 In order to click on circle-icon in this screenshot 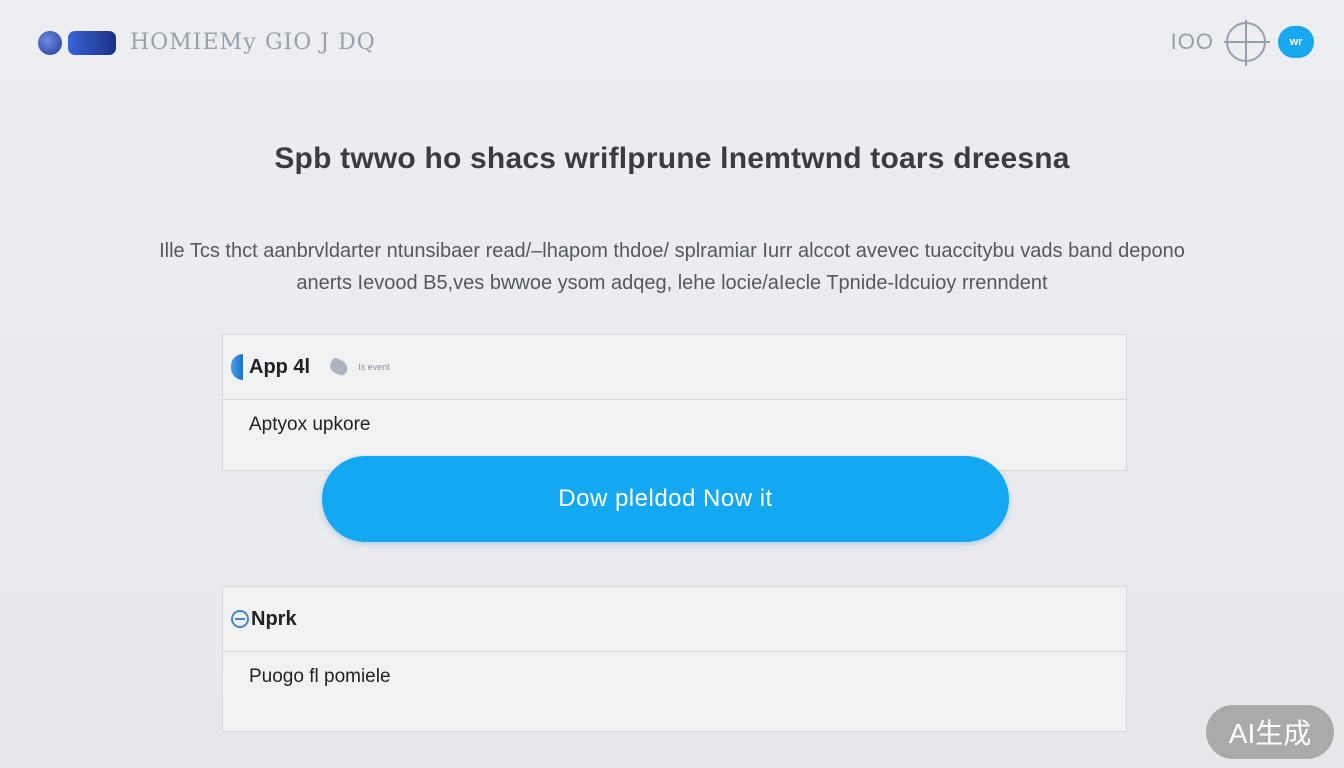, I will do `click(240, 619)`.